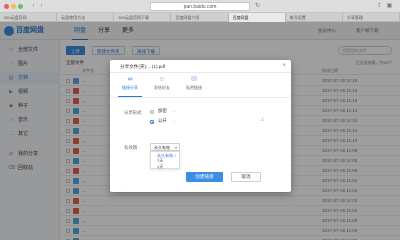 The image size is (400, 240). I want to click on cancel-button: 取消, so click(246, 177).